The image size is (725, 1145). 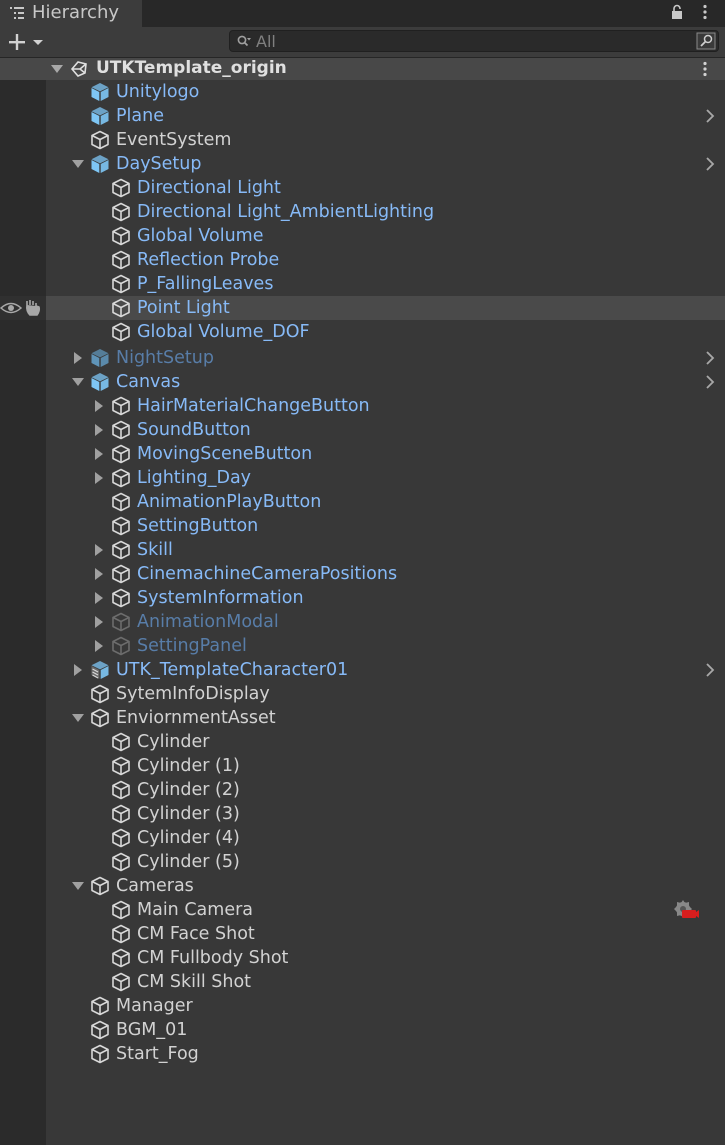 What do you see at coordinates (223, 332) in the screenshot?
I see `tree-row-label: Global Volume_DOF` at bounding box center [223, 332].